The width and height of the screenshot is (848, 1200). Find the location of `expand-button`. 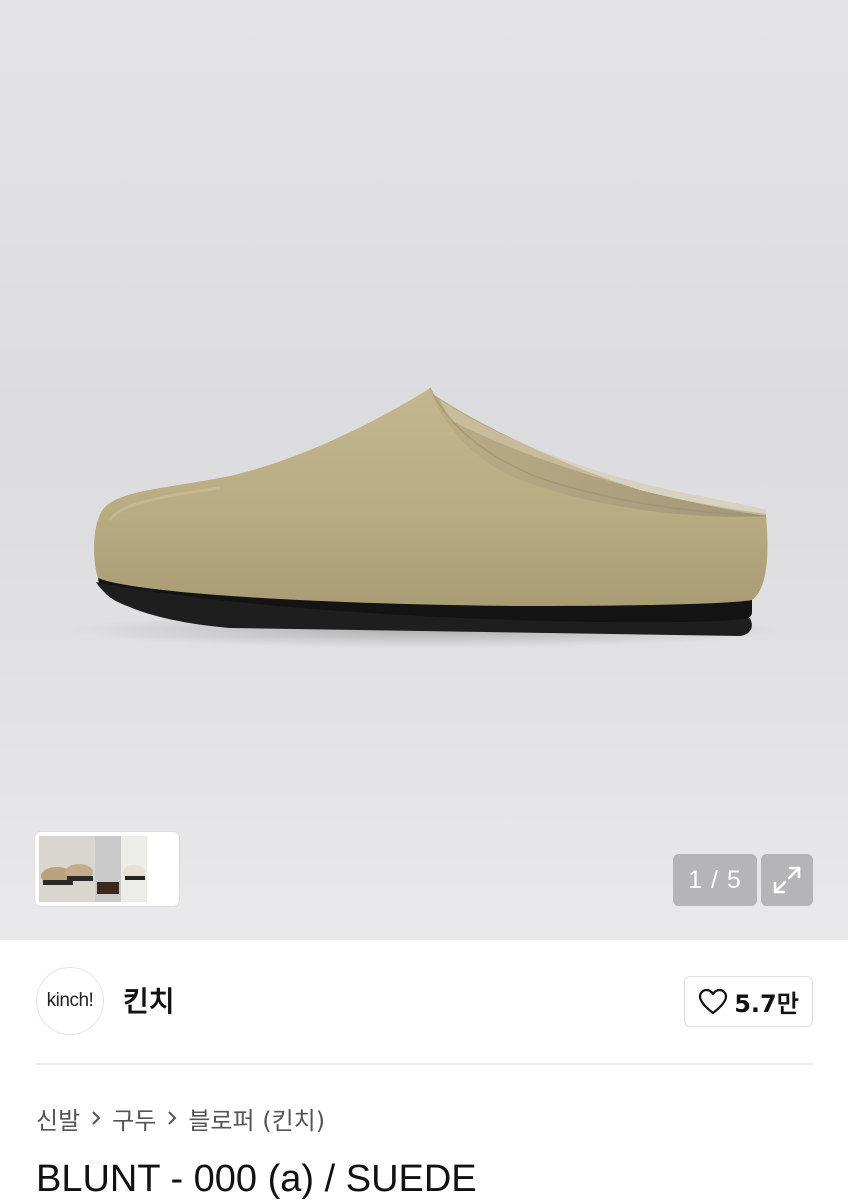

expand-button is located at coordinates (787, 880).